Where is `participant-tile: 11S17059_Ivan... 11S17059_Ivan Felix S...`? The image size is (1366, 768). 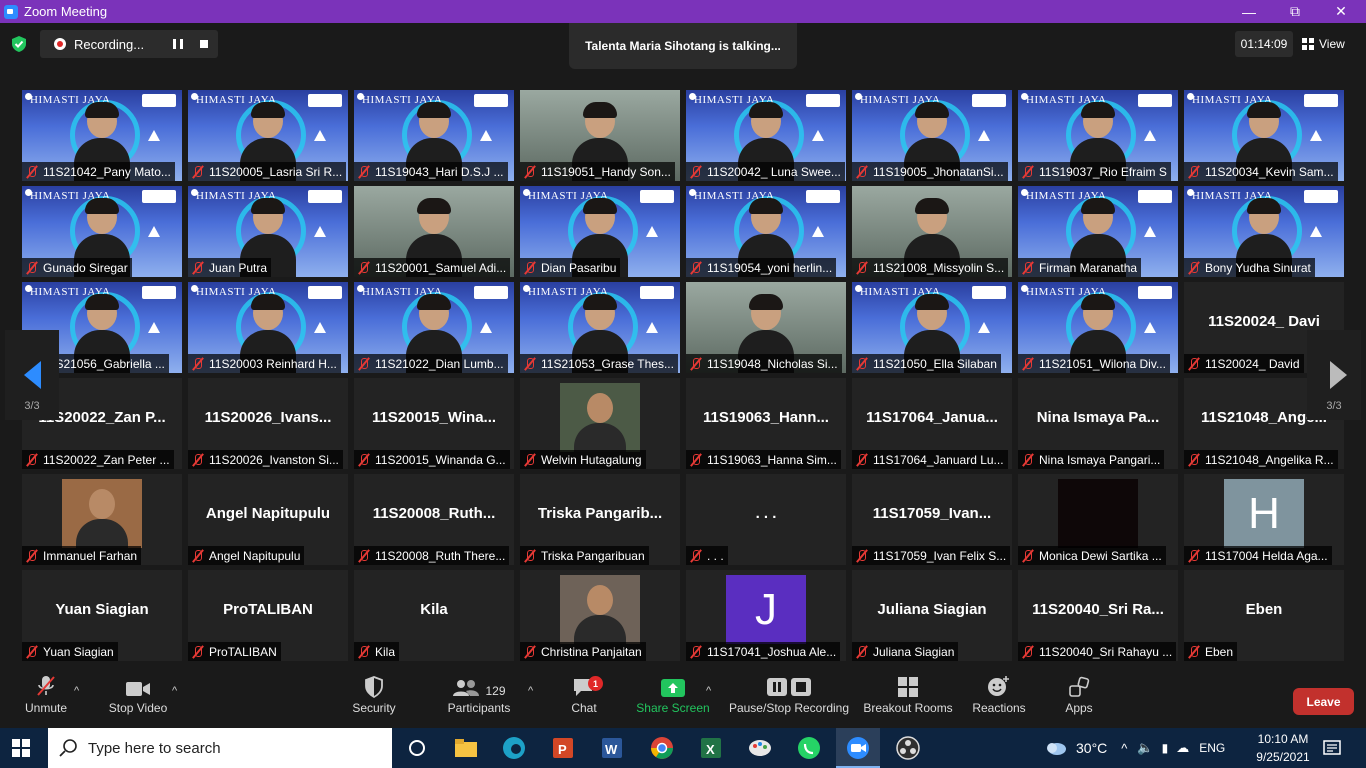
participant-tile: 11S17059_Ivan... 11S17059_Ivan Felix S... is located at coordinates (932, 519).